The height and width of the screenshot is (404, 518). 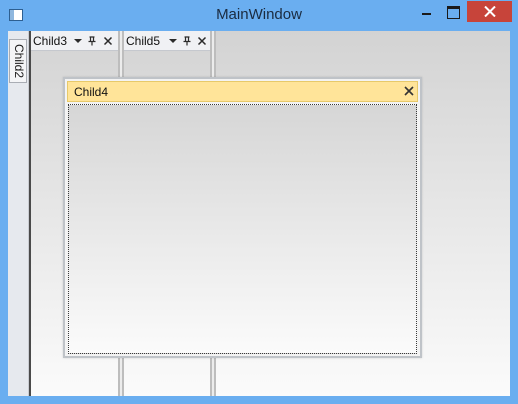 I want to click on sidebar-tab-child2: Child2, so click(x=18, y=61).